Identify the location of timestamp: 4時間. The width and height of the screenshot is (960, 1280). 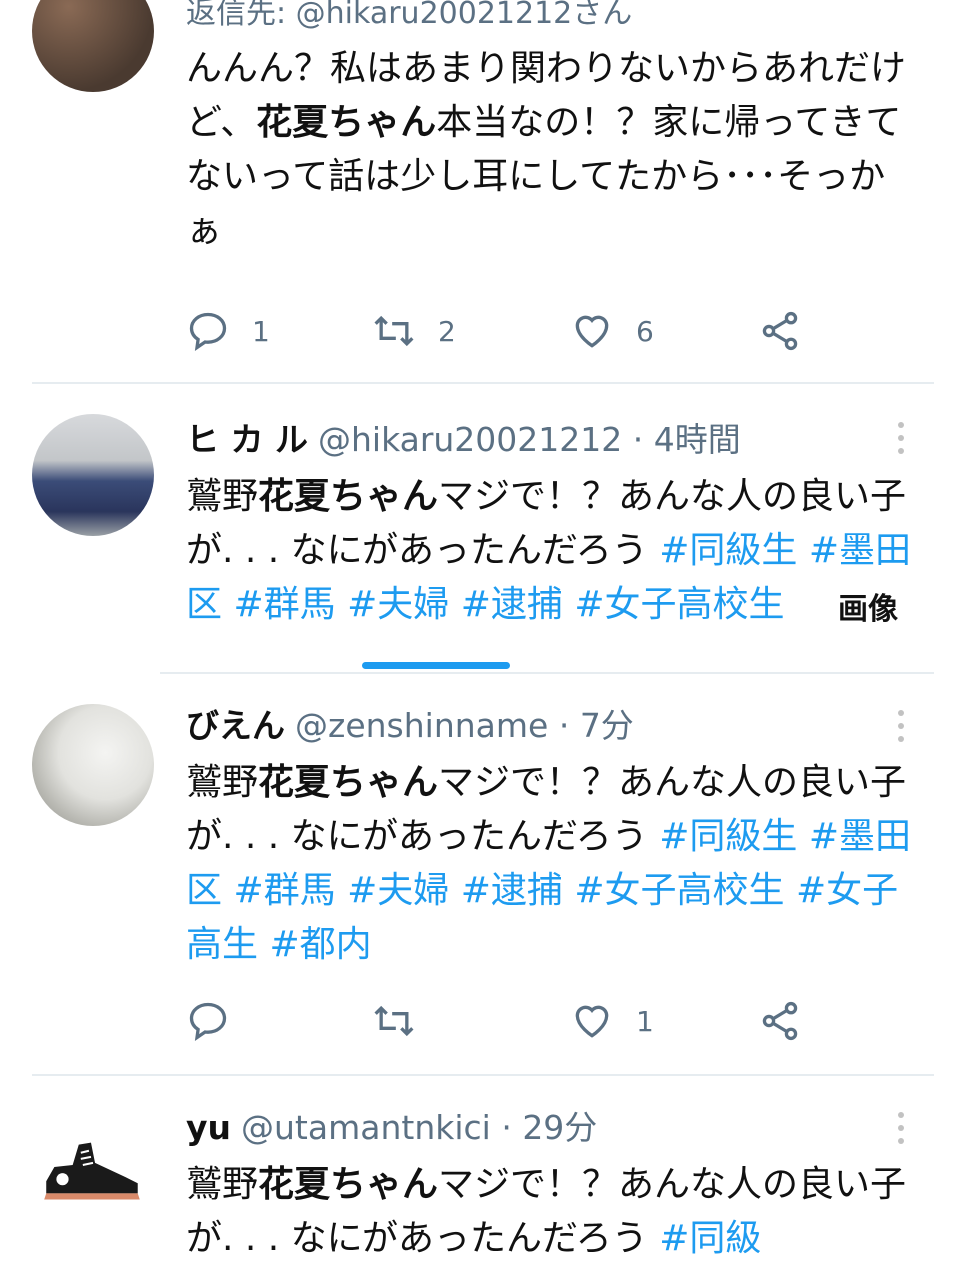
(697, 439).